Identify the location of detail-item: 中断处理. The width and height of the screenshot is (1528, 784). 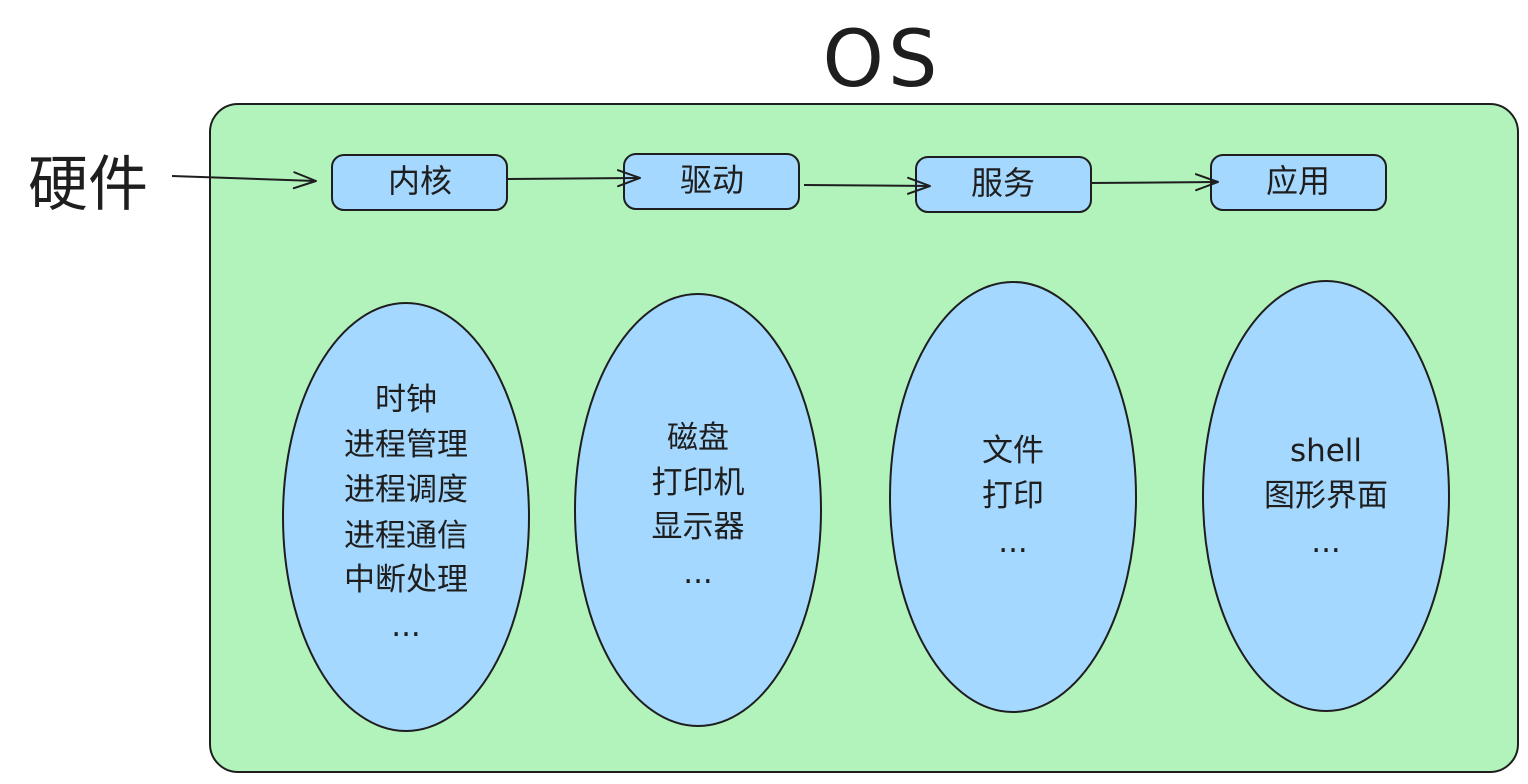
(406, 580).